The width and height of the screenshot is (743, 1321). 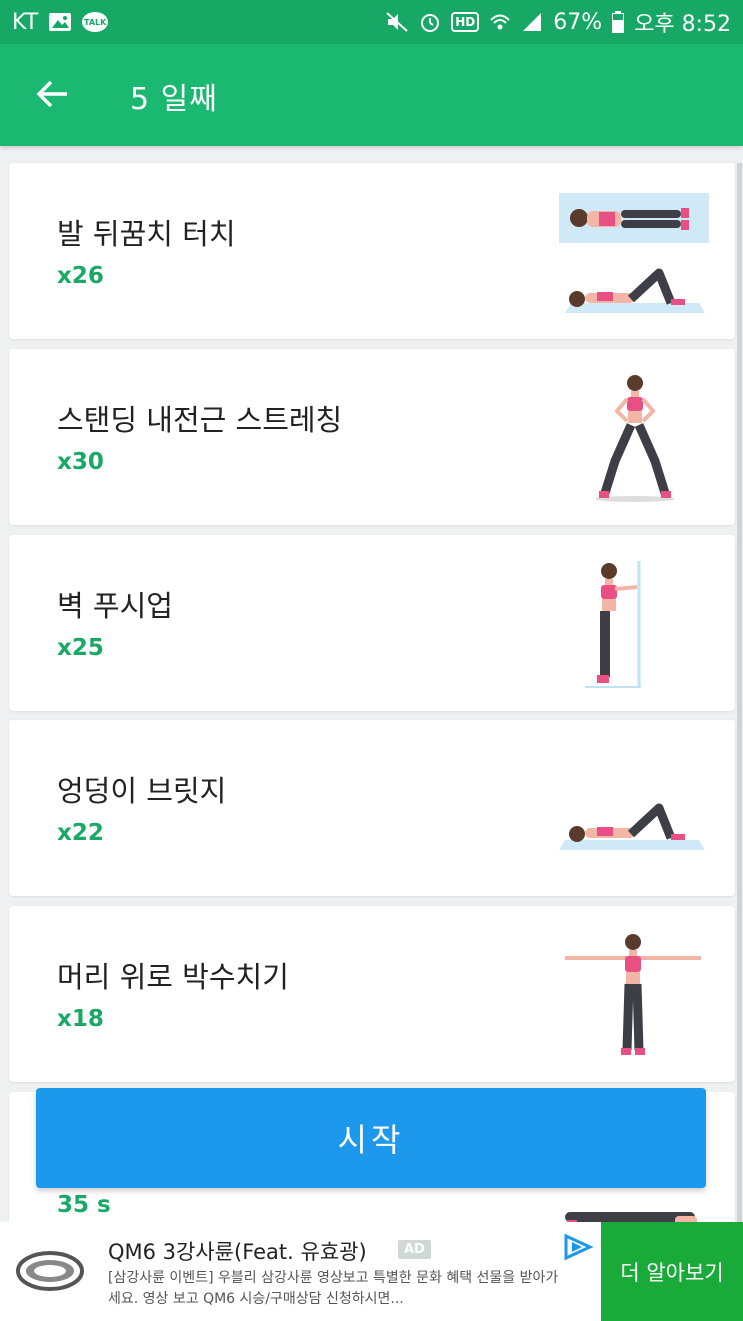 I want to click on battery-percent: 67%, so click(x=578, y=22).